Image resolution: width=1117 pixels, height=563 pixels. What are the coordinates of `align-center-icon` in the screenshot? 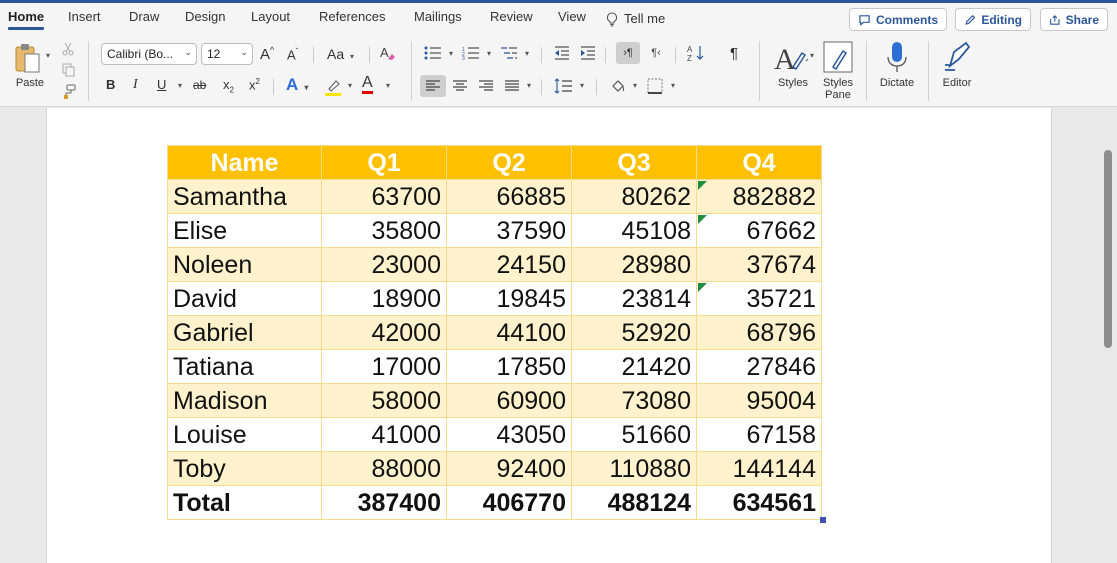 It's located at (460, 86).